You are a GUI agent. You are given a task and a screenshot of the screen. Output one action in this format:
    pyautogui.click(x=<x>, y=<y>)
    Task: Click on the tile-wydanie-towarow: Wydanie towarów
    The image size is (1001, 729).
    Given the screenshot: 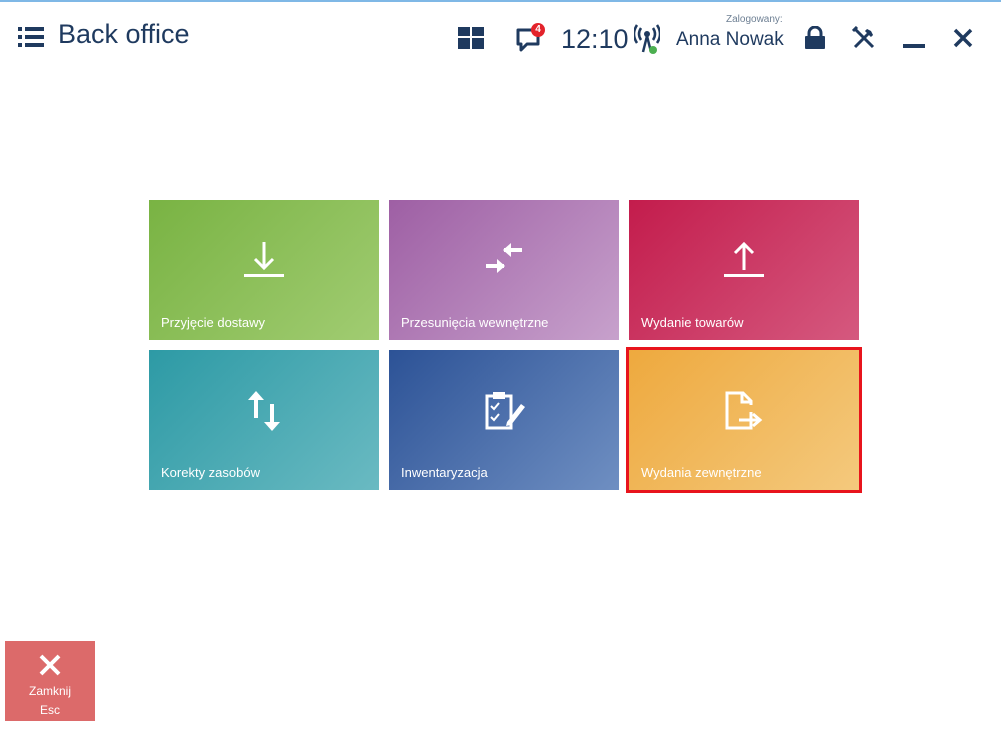 What is the action you would take?
    pyautogui.click(x=744, y=270)
    